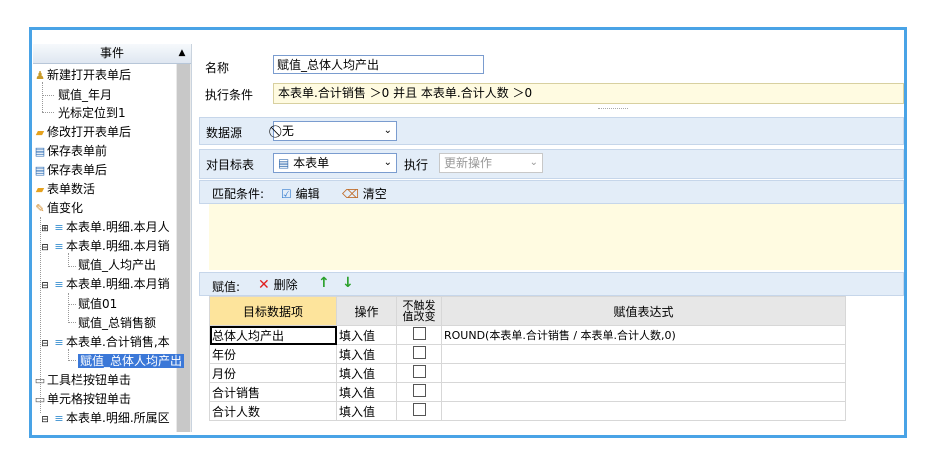 The width and height of the screenshot is (937, 465). Describe the element at coordinates (103, 285) in the screenshot. I see `tree-item-detail-monthly-sales-2: ⊟ ≡ 本表单.明细.本月销` at that location.